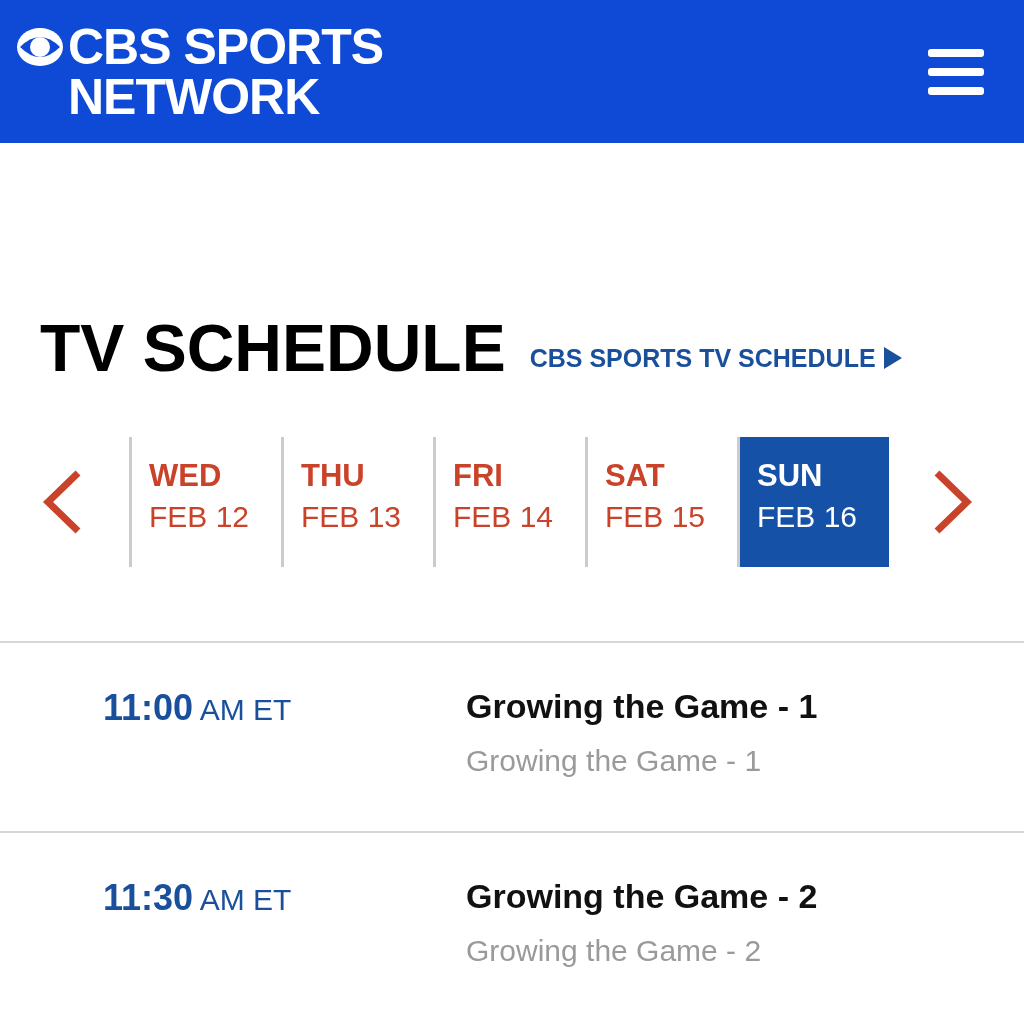  What do you see at coordinates (205, 502) in the screenshot?
I see `day-tab: WED FEB 12` at bounding box center [205, 502].